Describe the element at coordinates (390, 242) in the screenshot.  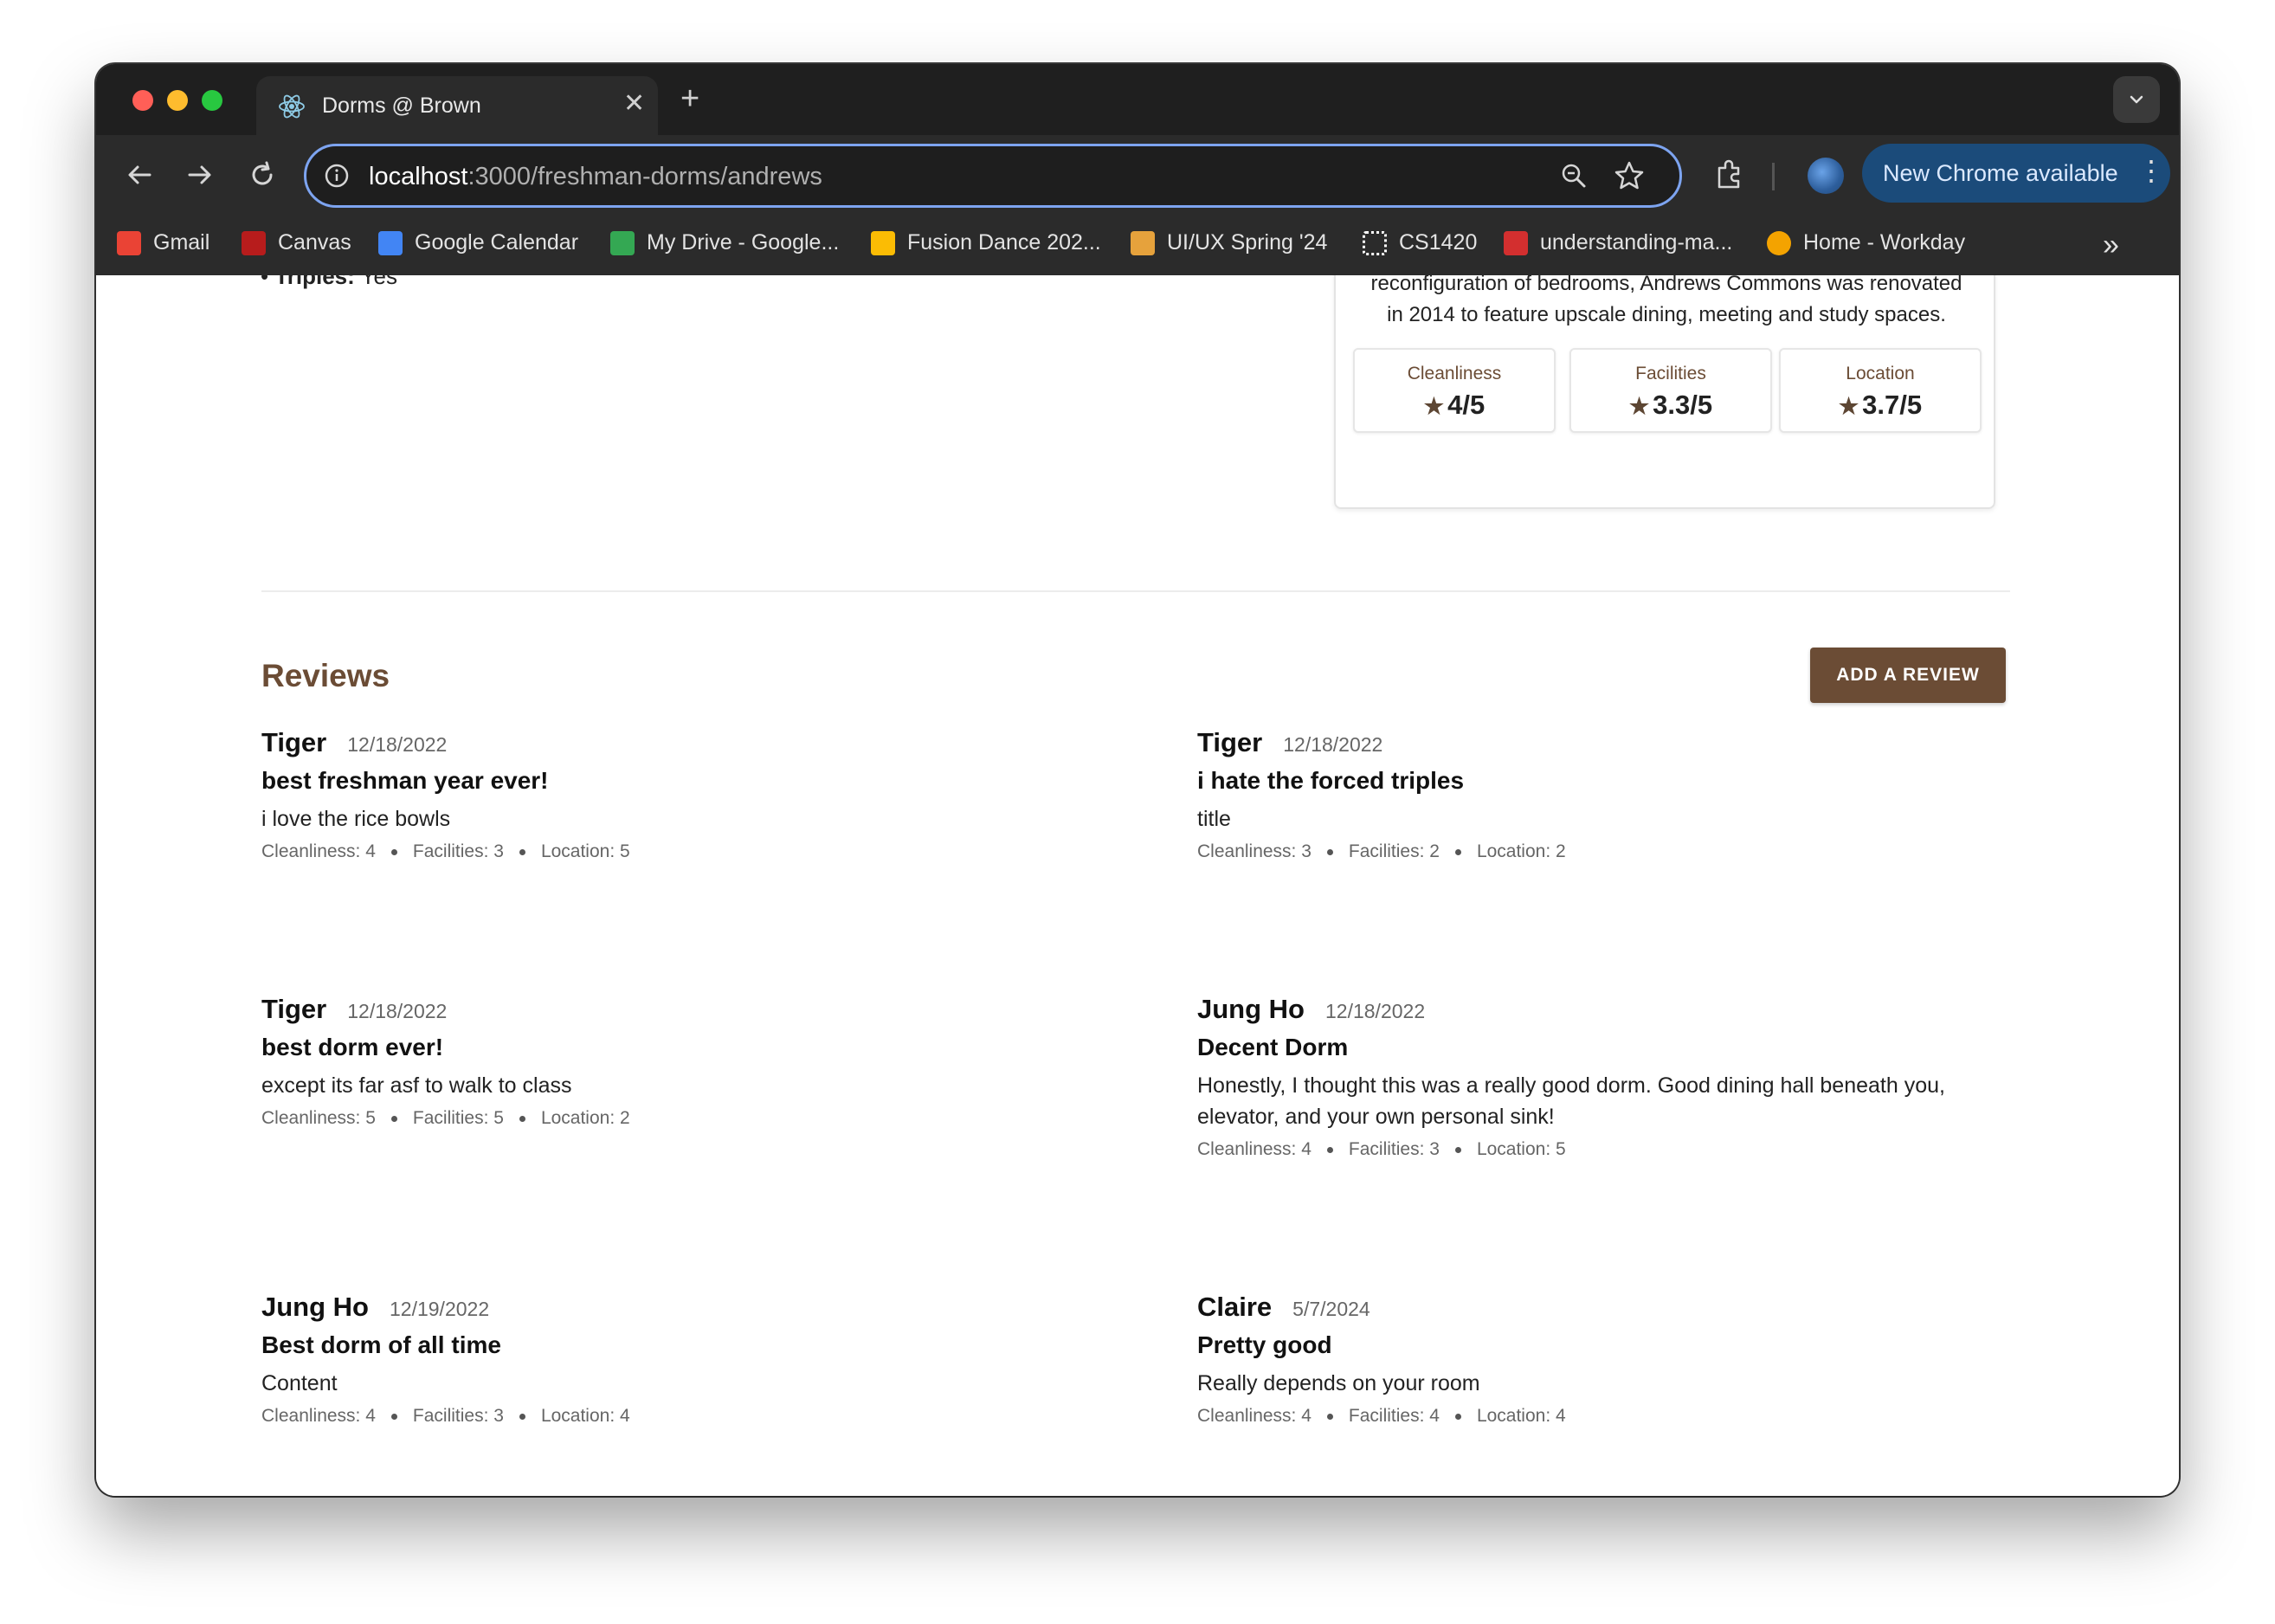
I see `calendar-icon` at that location.